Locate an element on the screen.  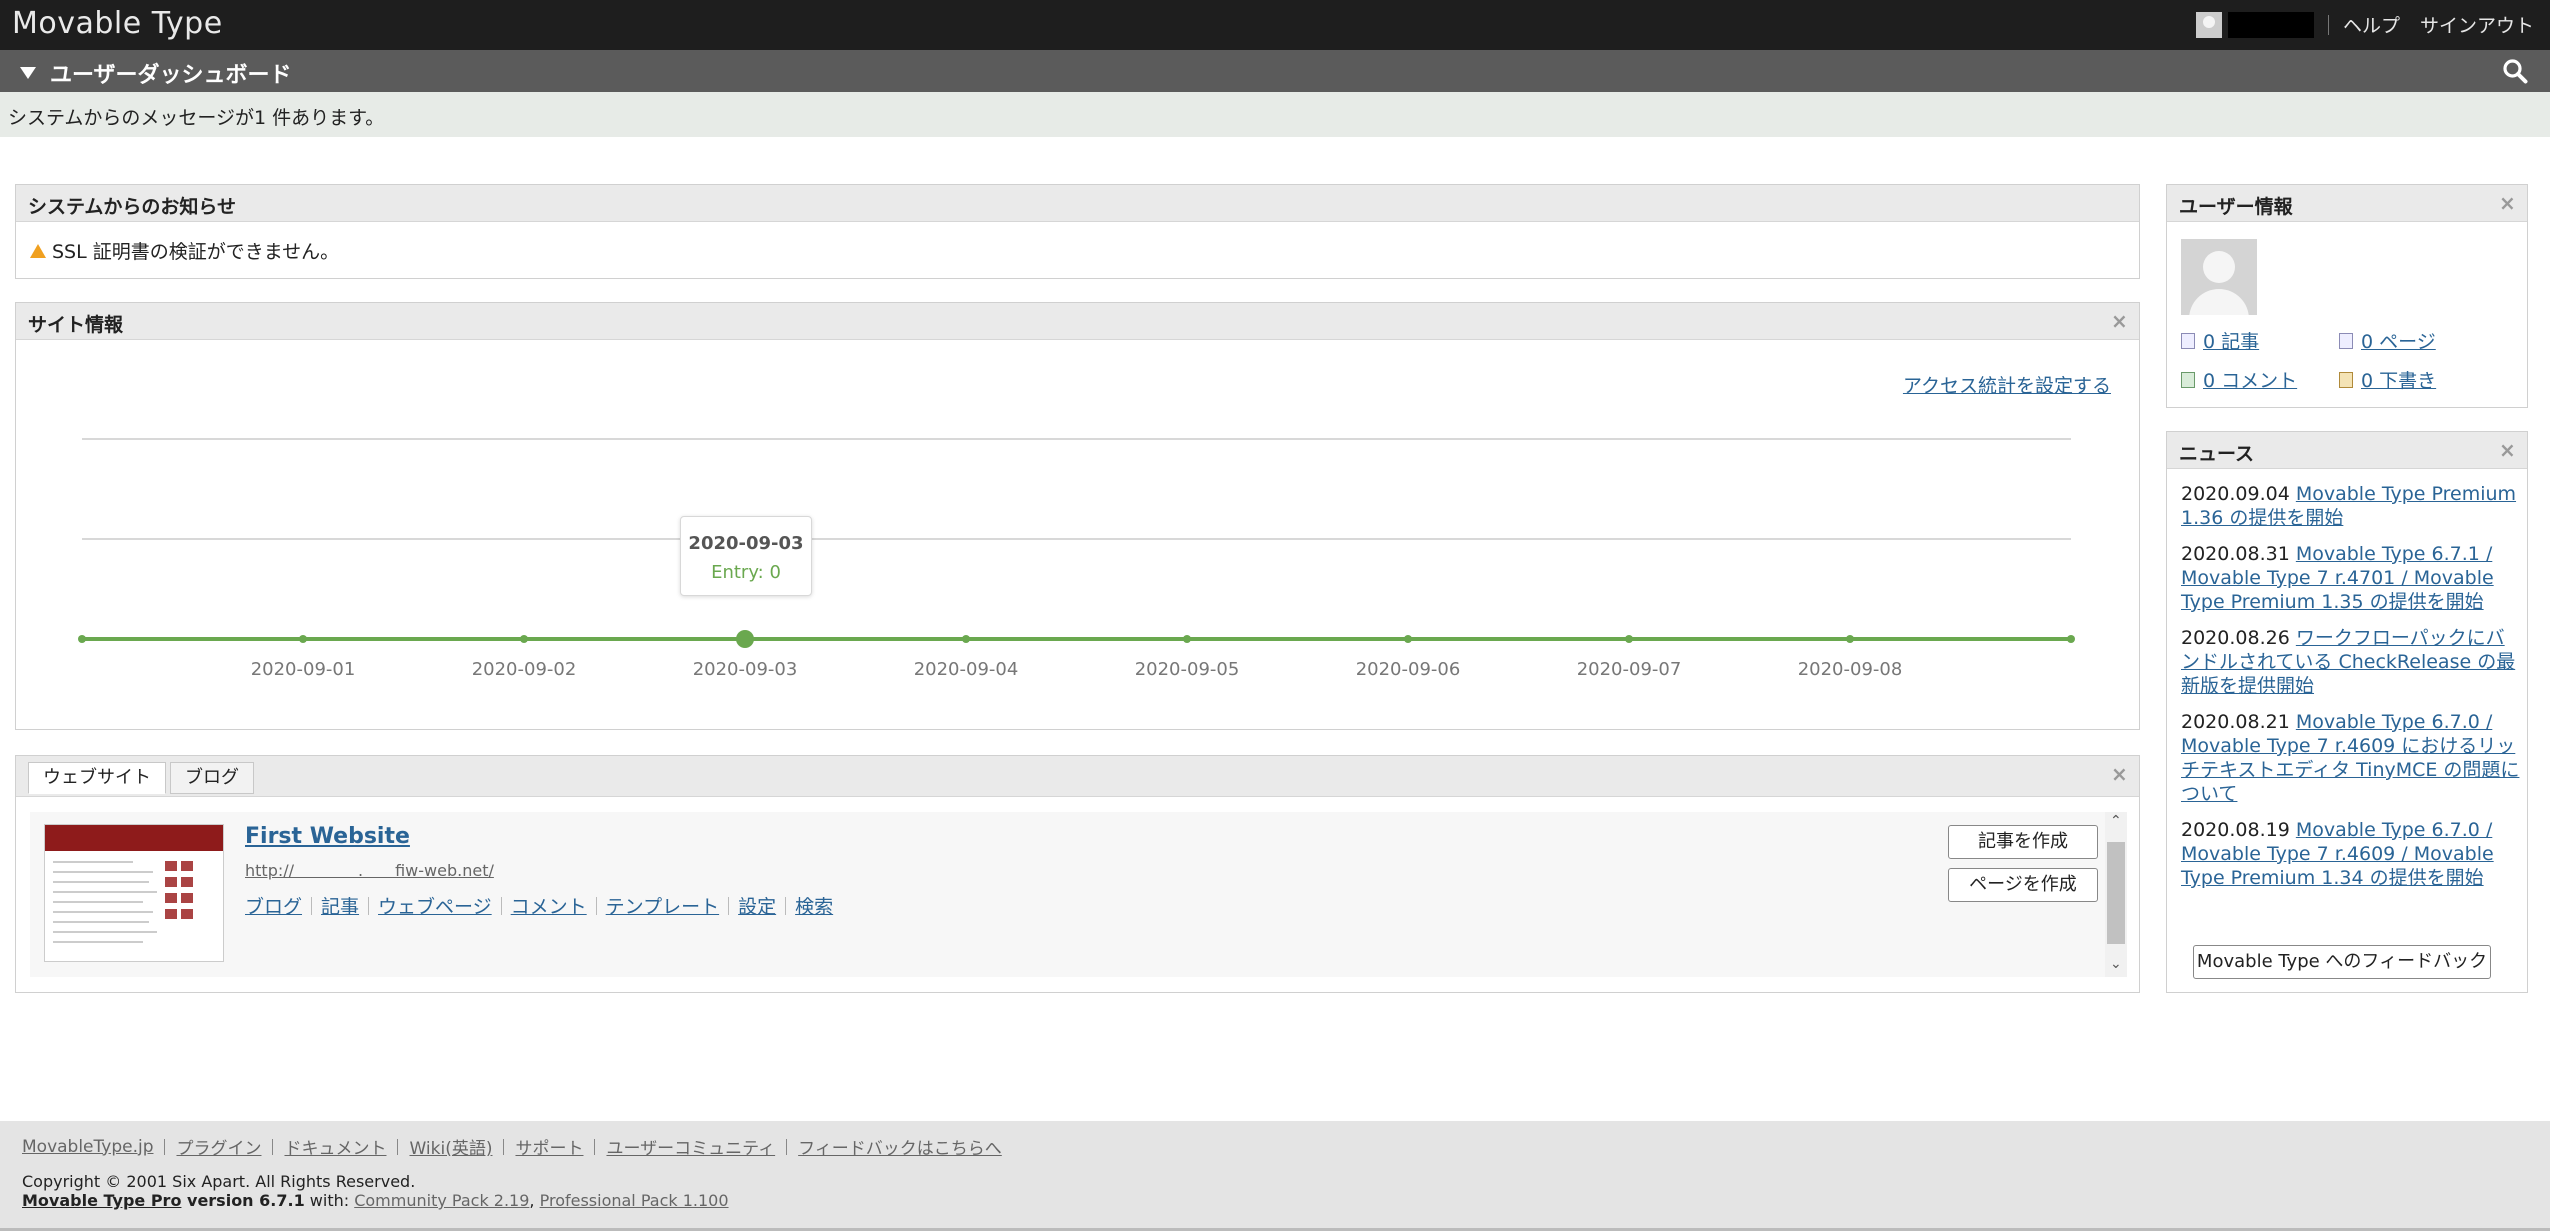
brand-logo: Movable Type is located at coordinates (117, 23).